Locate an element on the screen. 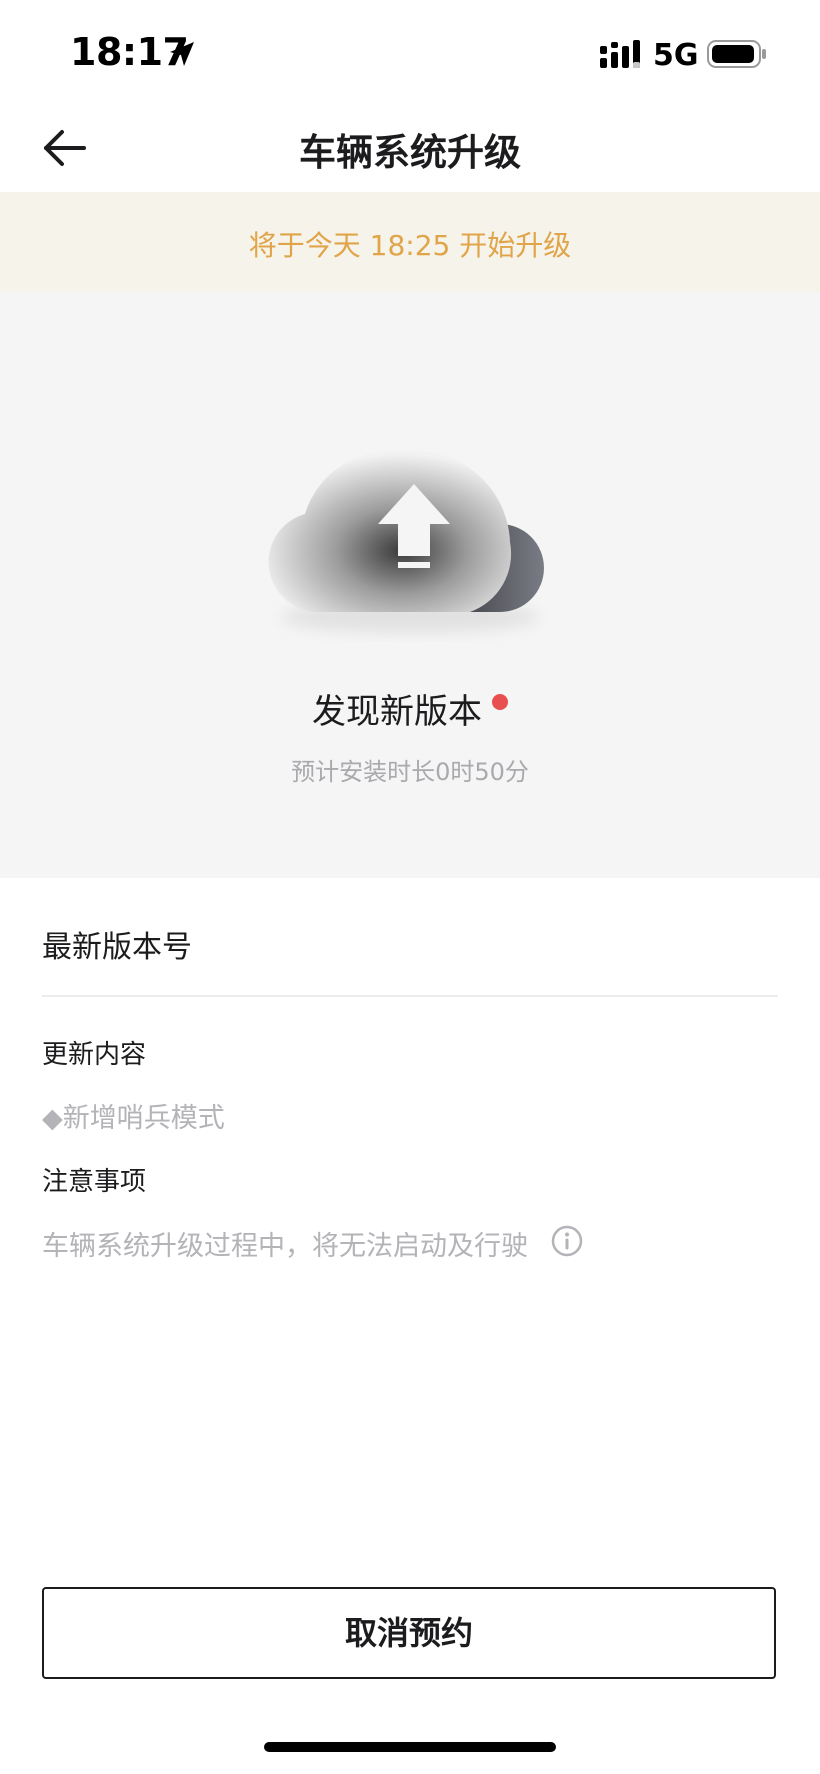  cancel-reservation-button: 取消预约 is located at coordinates (409, 1633).